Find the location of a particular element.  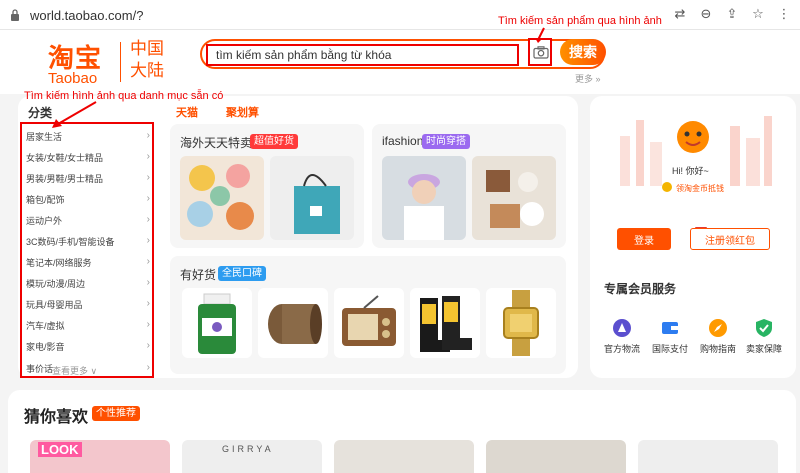

service-official-logistics: 官方物流 is located at coordinates (622, 336).